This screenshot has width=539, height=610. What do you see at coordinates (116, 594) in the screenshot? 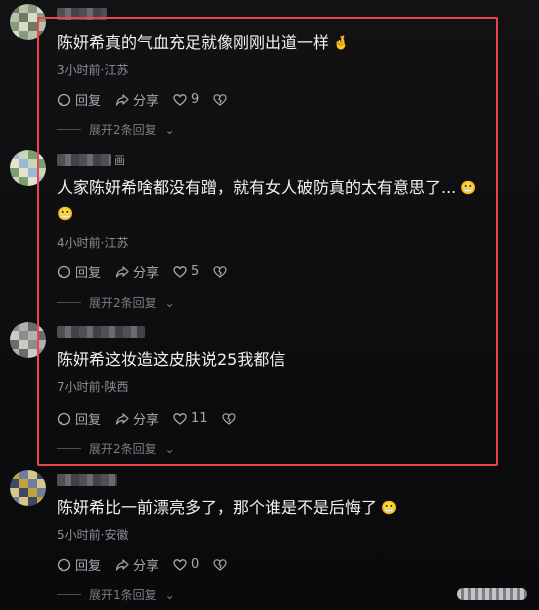
I see `expand-replies: 展开1条回复 ⌄` at bounding box center [116, 594].